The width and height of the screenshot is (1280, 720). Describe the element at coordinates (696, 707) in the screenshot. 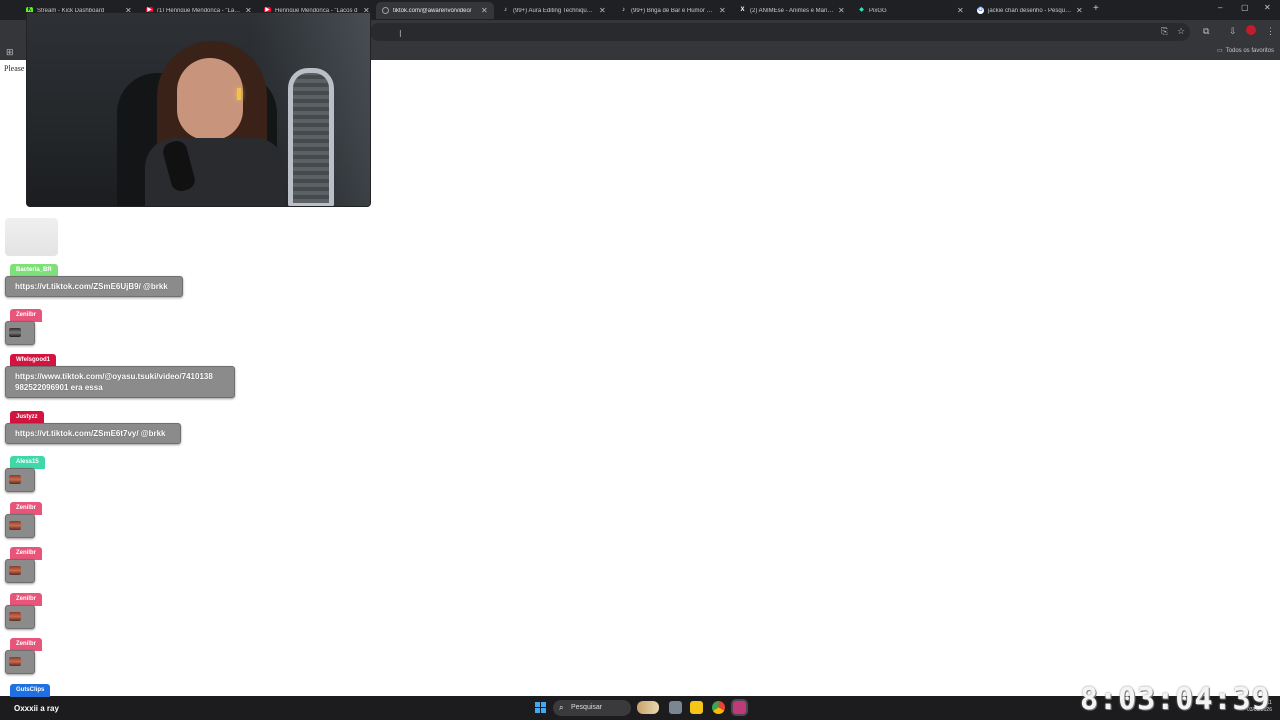

I see `file-explorer-icon` at that location.